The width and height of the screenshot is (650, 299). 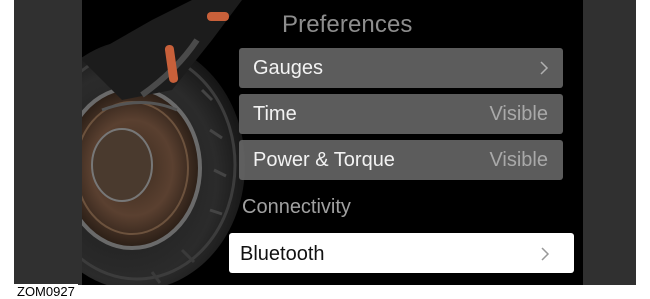 I want to click on menu-item-label: Gauges, so click(x=288, y=68).